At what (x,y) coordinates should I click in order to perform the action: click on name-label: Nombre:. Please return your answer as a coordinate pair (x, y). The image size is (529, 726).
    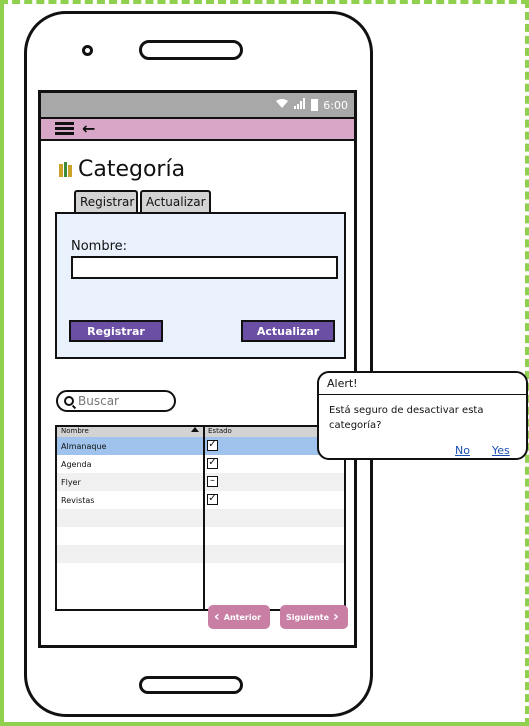
    Looking at the image, I should click on (99, 246).